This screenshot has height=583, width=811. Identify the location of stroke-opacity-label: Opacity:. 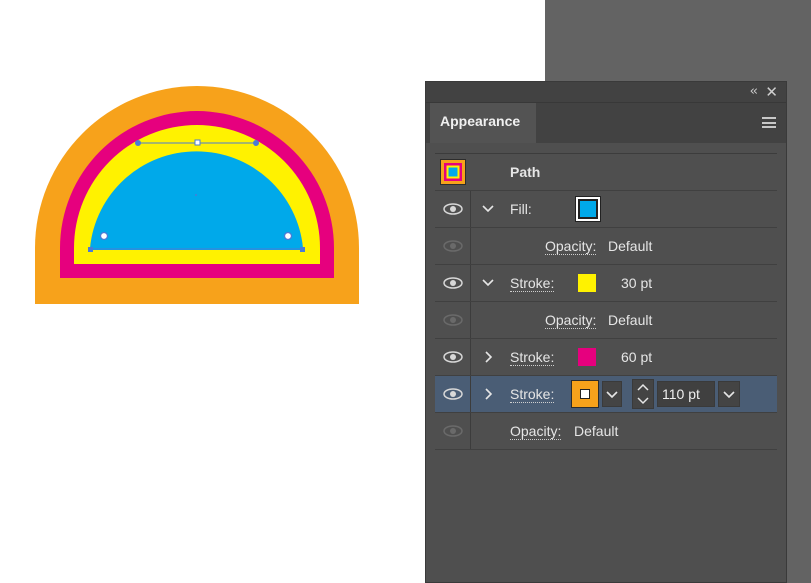
(571, 320).